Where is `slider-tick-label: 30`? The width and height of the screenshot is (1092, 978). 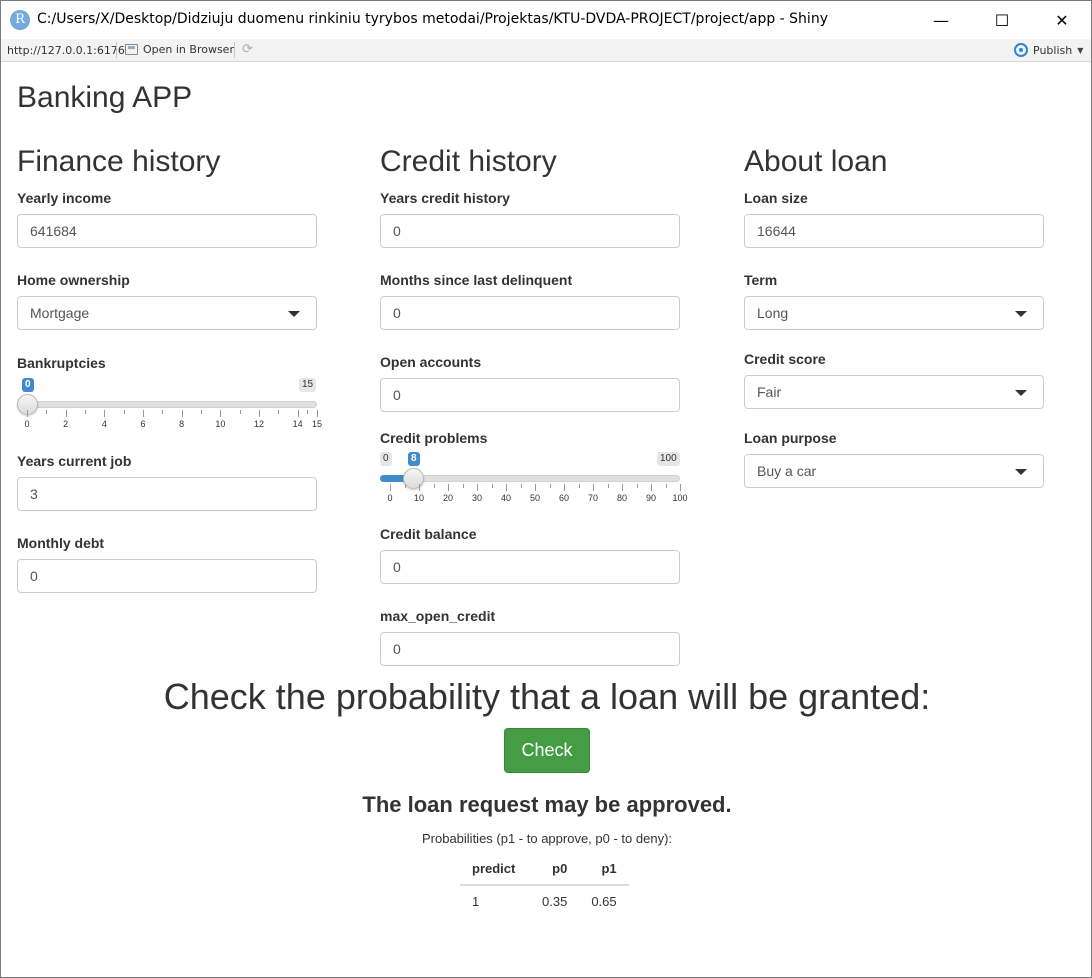 slider-tick-label: 30 is located at coordinates (477, 498).